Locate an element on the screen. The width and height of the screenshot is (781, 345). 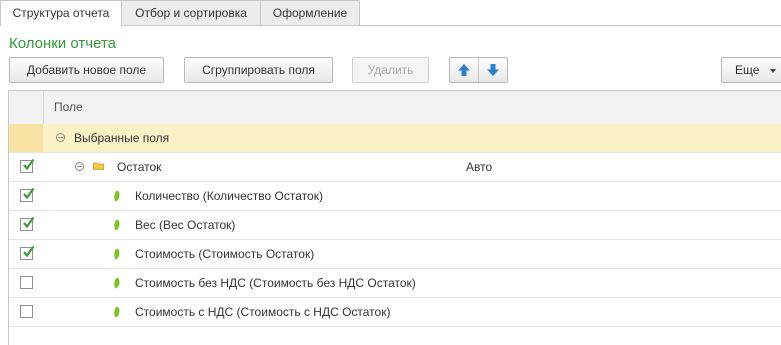
tab-appearance: Оформление is located at coordinates (310, 12).